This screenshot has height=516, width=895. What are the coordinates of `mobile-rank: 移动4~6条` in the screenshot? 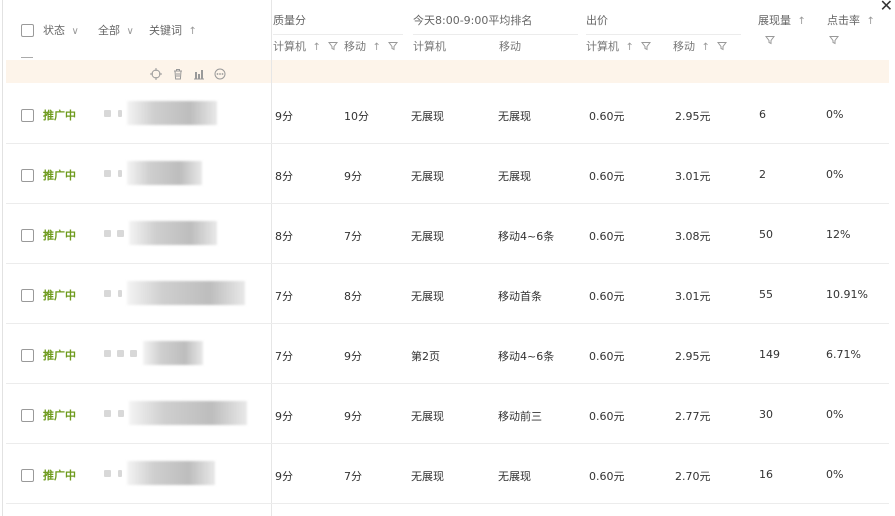 It's located at (526, 356).